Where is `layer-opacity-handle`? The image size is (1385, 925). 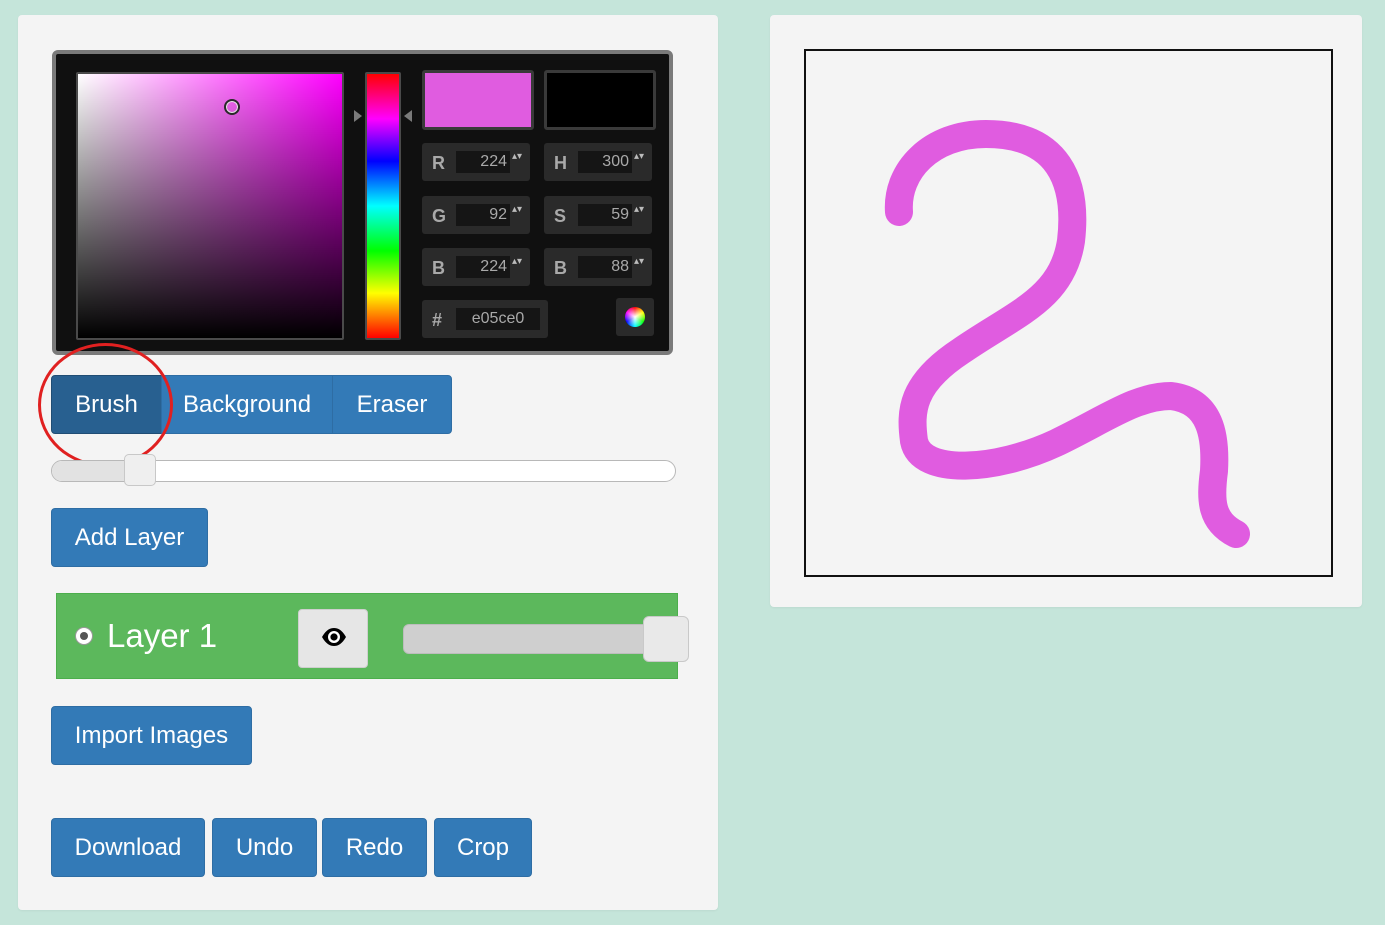 layer-opacity-handle is located at coordinates (666, 639).